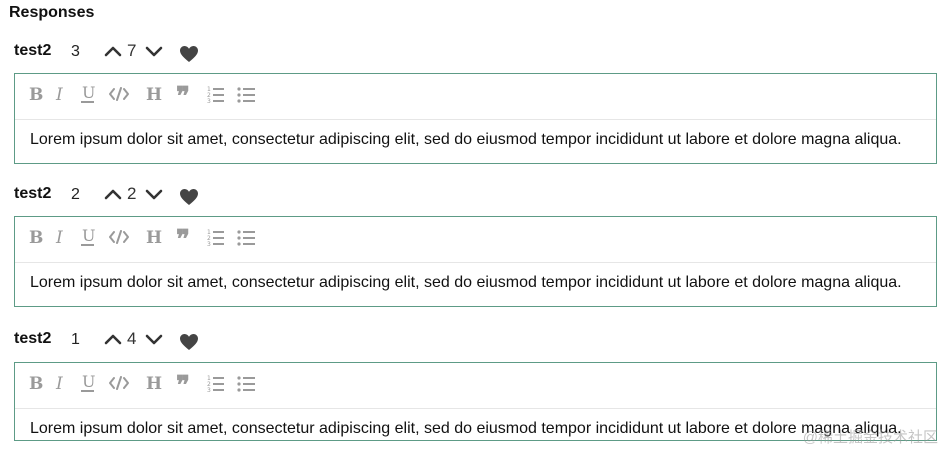 The width and height of the screenshot is (944, 450). Describe the element at coordinates (870, 437) in the screenshot. I see `watermark: @稀土掘金技术社区` at that location.